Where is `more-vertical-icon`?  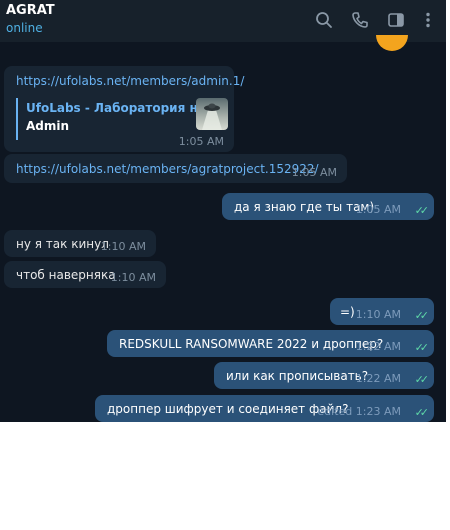
more-vertical-icon is located at coordinates (428, 20).